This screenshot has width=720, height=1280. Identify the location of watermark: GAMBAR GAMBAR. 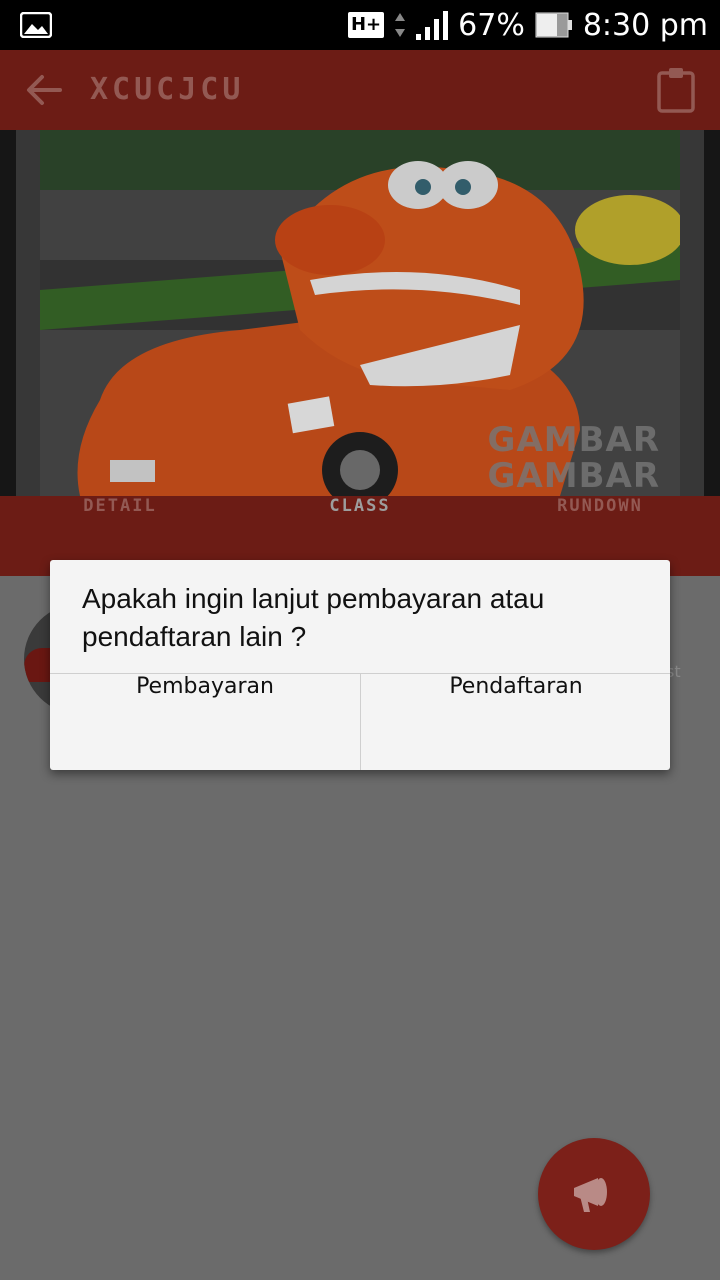
(574, 458).